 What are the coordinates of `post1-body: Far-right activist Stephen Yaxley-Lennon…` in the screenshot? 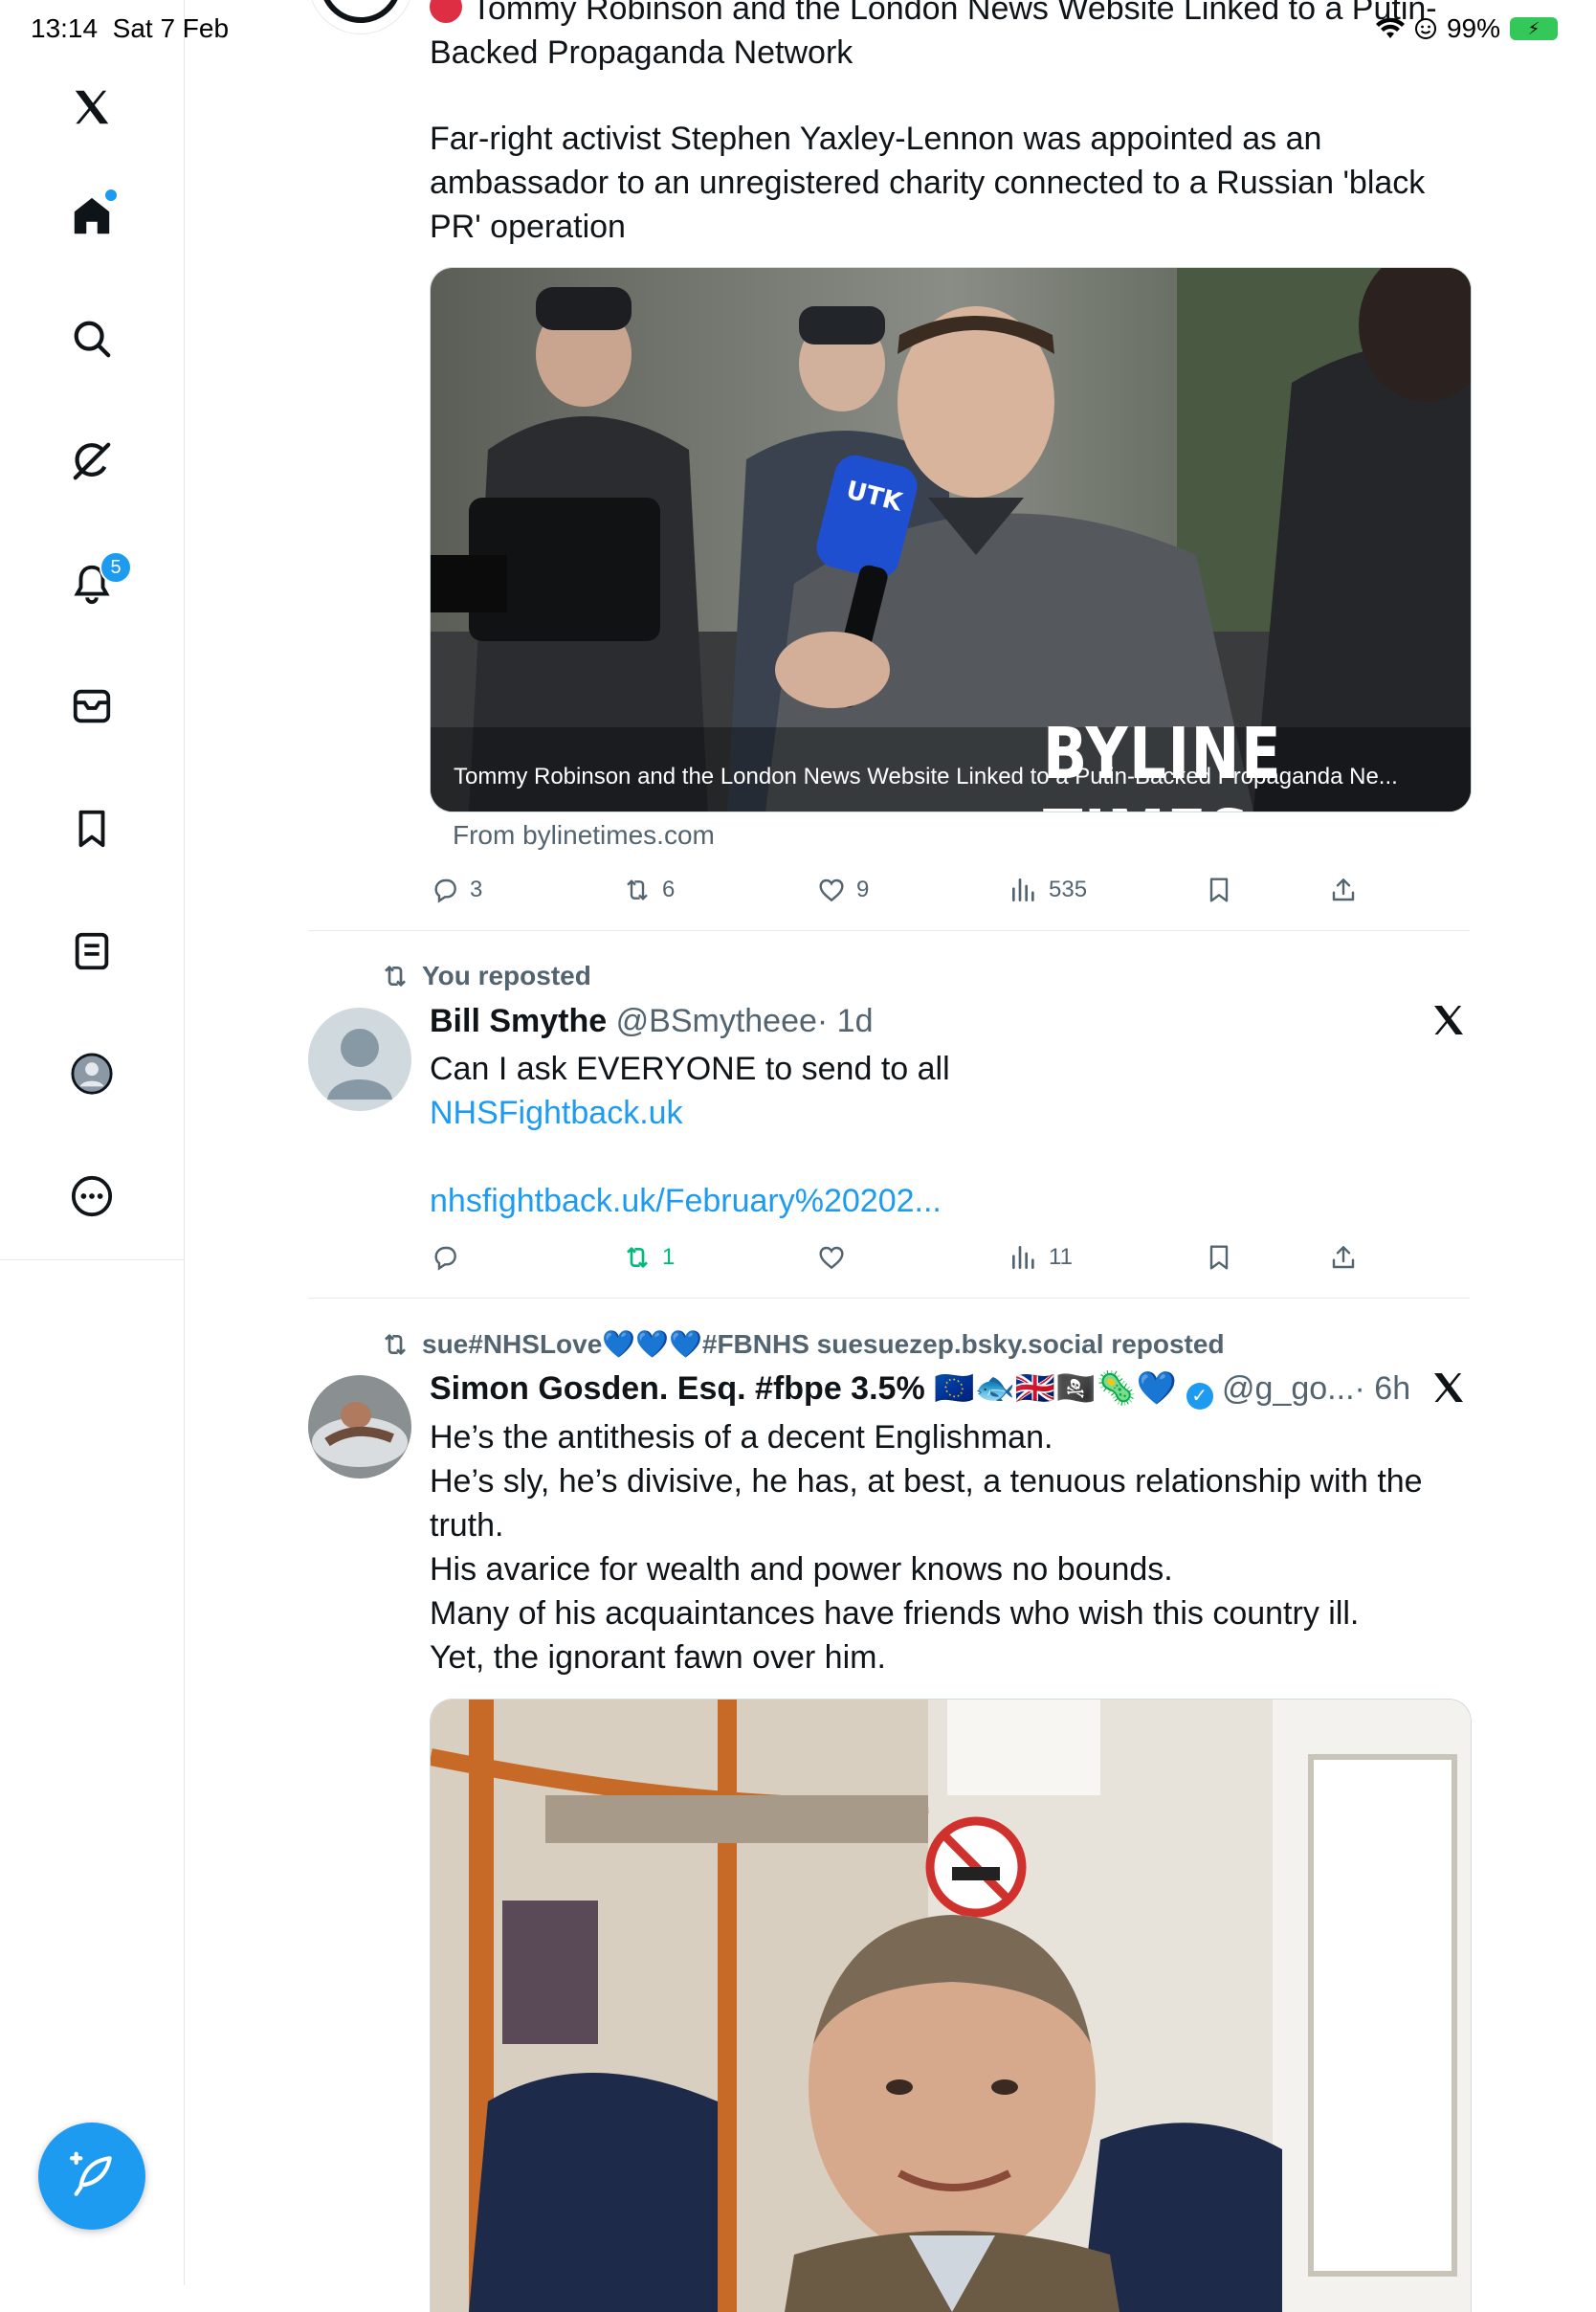 It's located at (956, 183).